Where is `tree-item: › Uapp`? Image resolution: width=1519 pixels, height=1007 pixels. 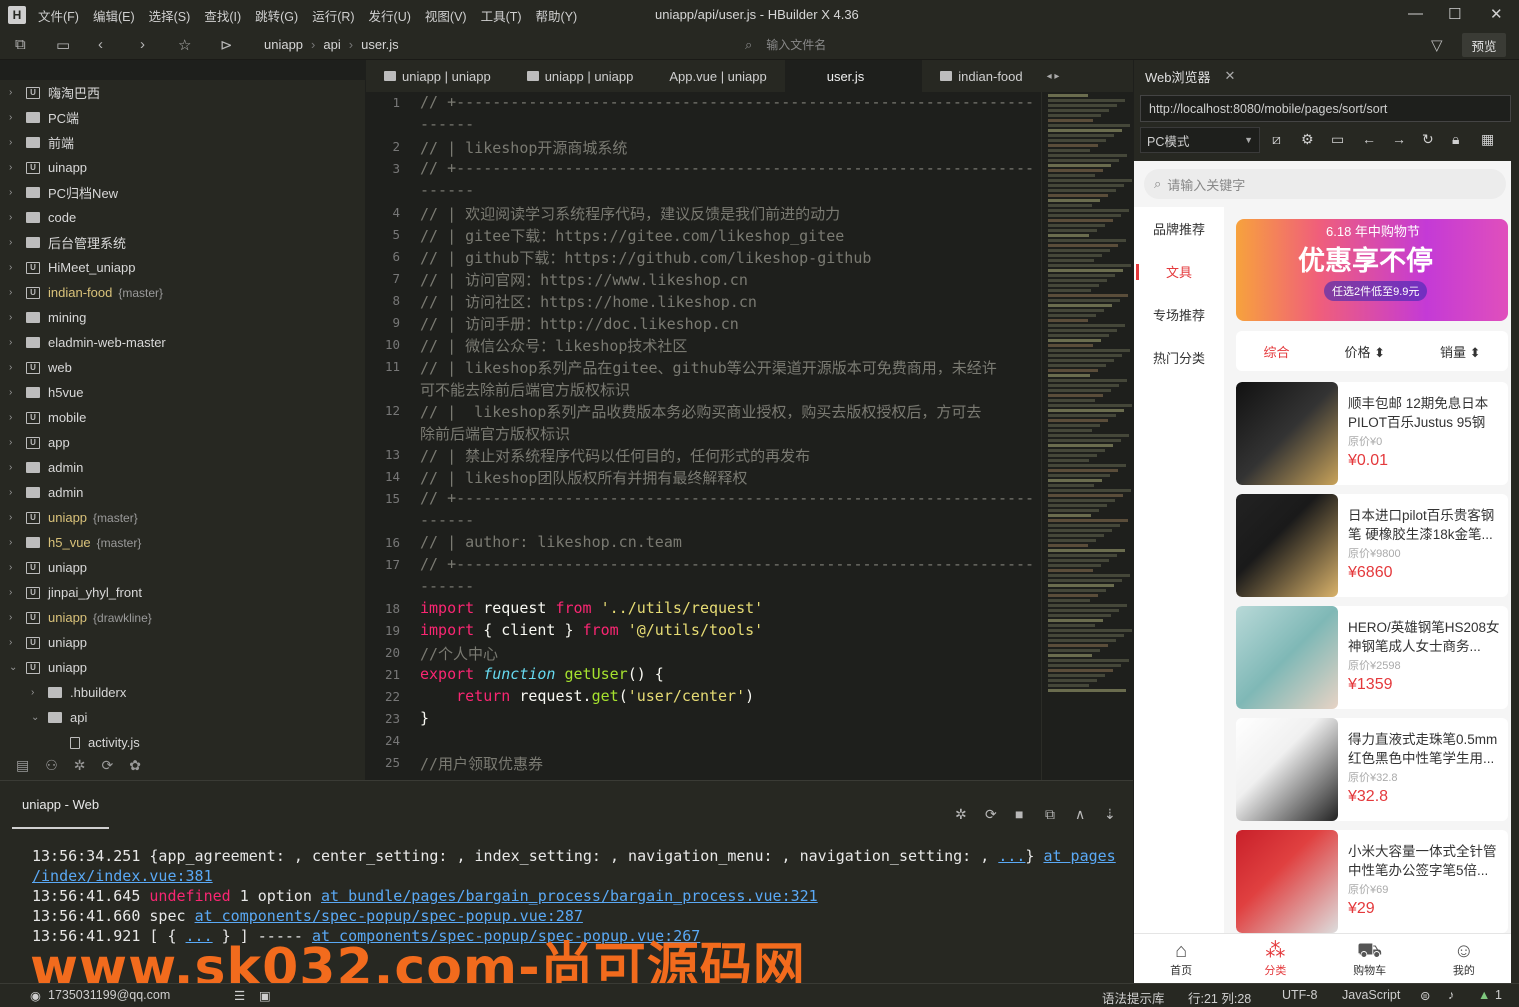
tree-item: › Uapp is located at coordinates (182, 442).